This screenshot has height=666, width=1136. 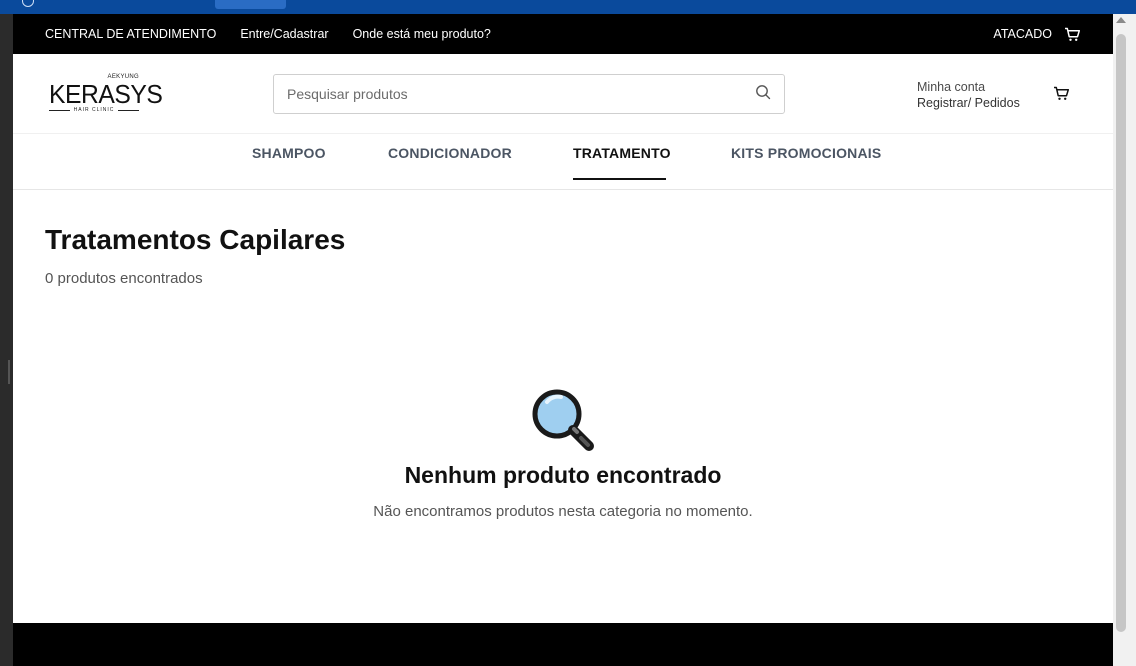 What do you see at coordinates (284, 34) in the screenshot?
I see `topbar-link-login: Entre/Cadastrar` at bounding box center [284, 34].